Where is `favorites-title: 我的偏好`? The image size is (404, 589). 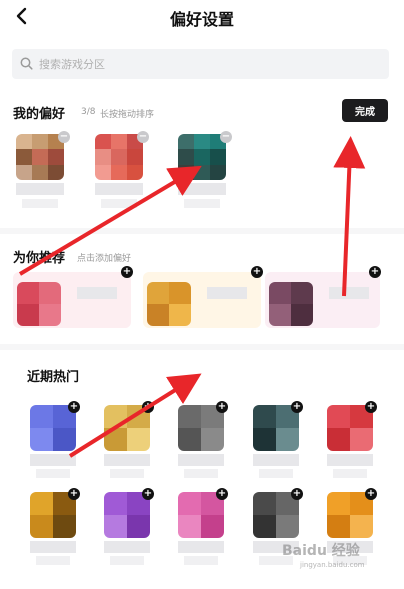
favorites-title: 我的偏好 is located at coordinates (39, 114).